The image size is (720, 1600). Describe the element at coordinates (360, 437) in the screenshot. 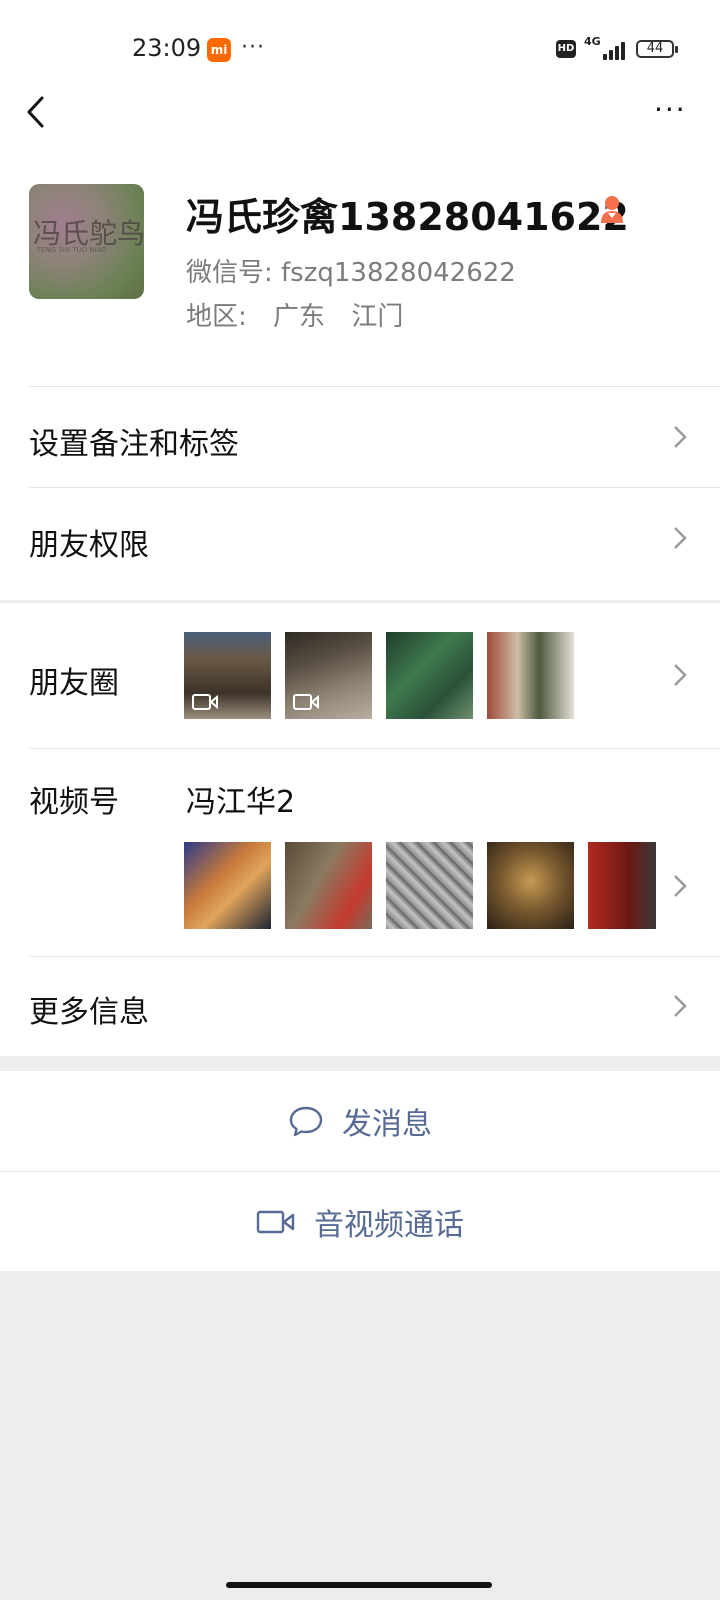

I see `remarks-and-tags-row: 设置备注和标签` at that location.